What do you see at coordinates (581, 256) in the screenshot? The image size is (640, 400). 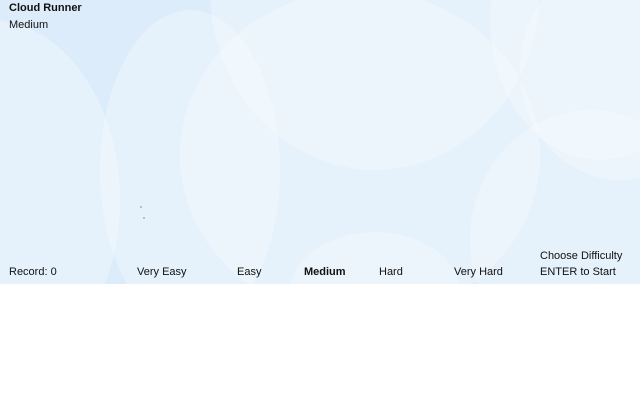 I see `instruction-choose-difficulty: Choose Difficulty` at bounding box center [581, 256].